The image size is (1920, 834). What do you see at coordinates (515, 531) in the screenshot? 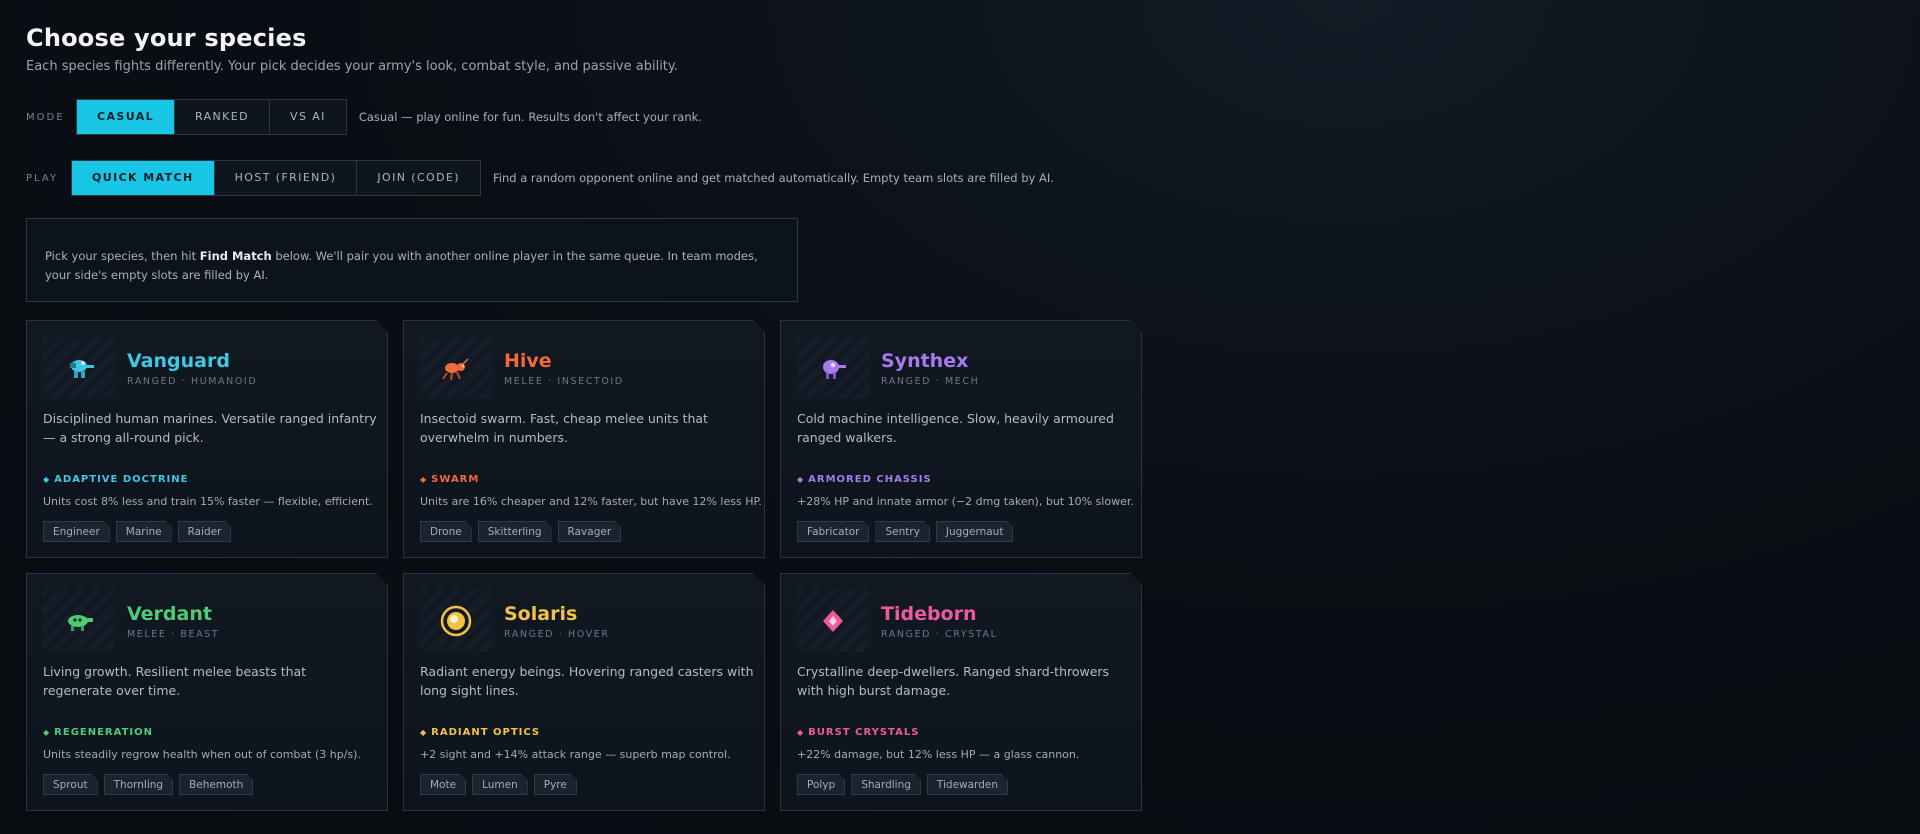
I see `unit-tag: Skitterling` at bounding box center [515, 531].